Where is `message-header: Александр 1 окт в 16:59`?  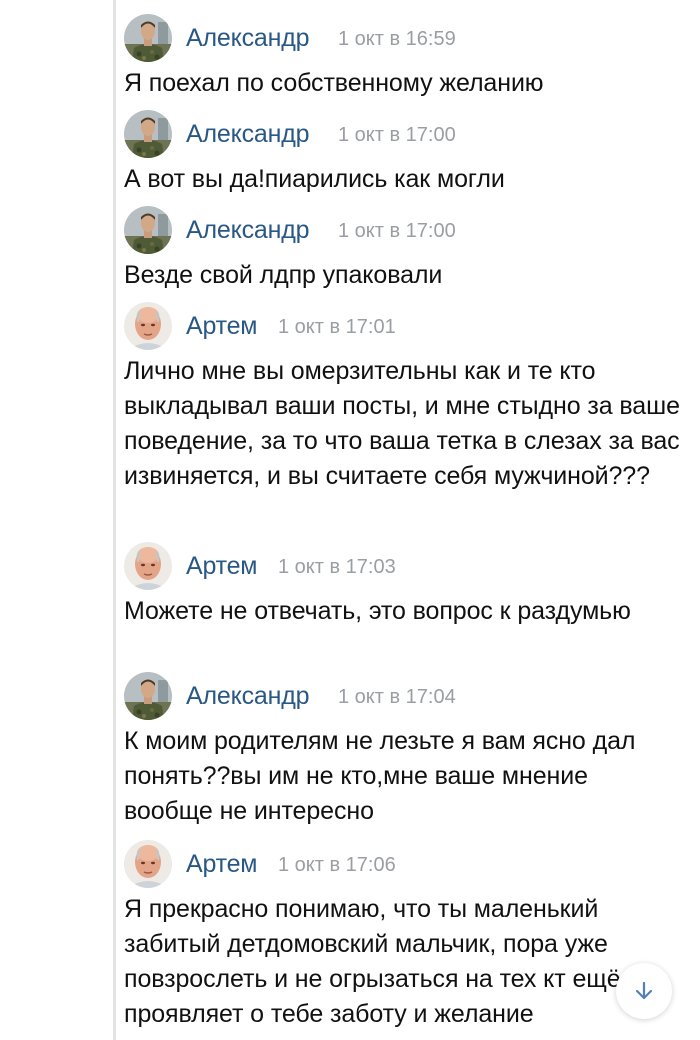 message-header: Александр 1 окт в 16:59 is located at coordinates (402, 38).